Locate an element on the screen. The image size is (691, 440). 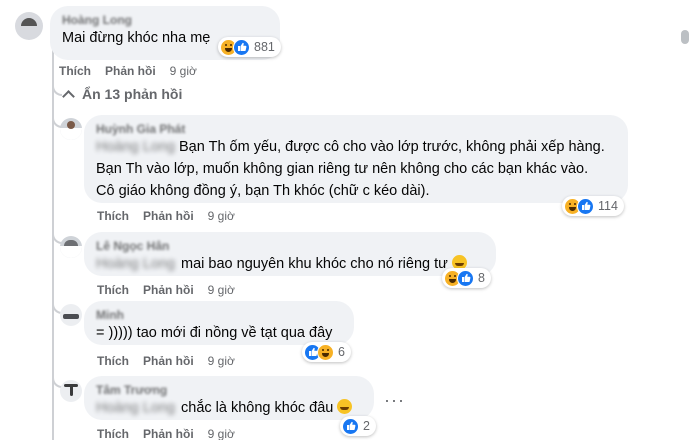
reply-text: Hoàng Long chắc là không khóc đâu is located at coordinates (229, 408).